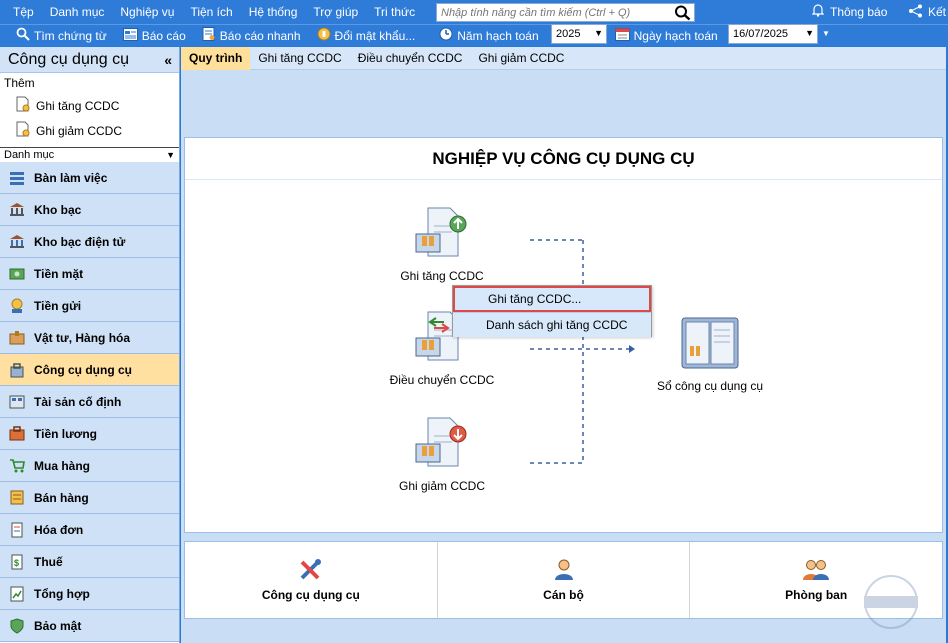  I want to click on sidebar-item-salary: Tiền lương, so click(89, 434).